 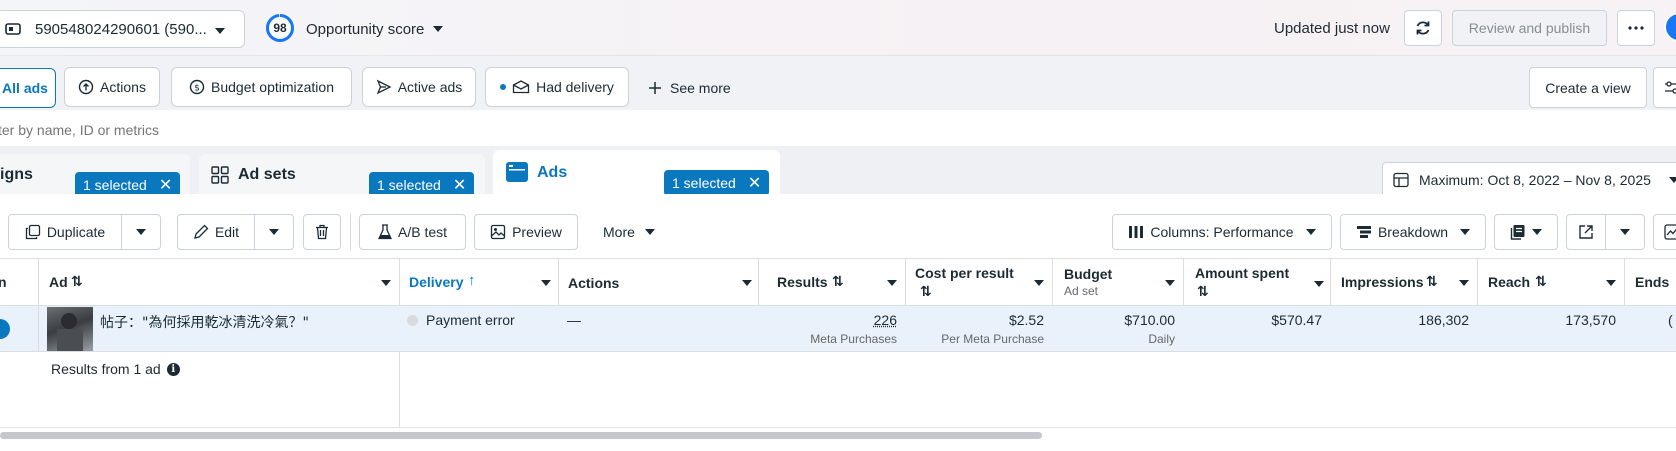 What do you see at coordinates (220, 175) in the screenshot?
I see `grid-icon` at bounding box center [220, 175].